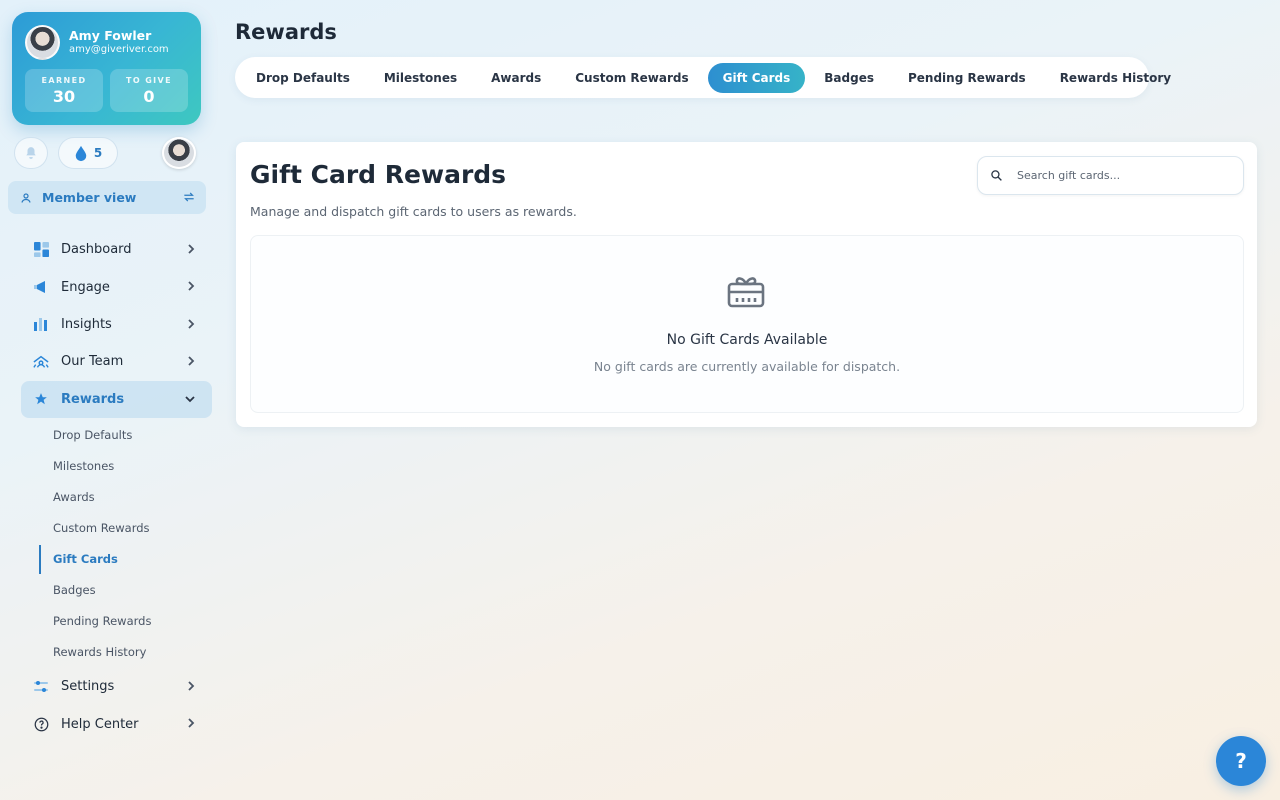 The height and width of the screenshot is (800, 1280). I want to click on panel-title: Gift Card Rewards, so click(378, 174).